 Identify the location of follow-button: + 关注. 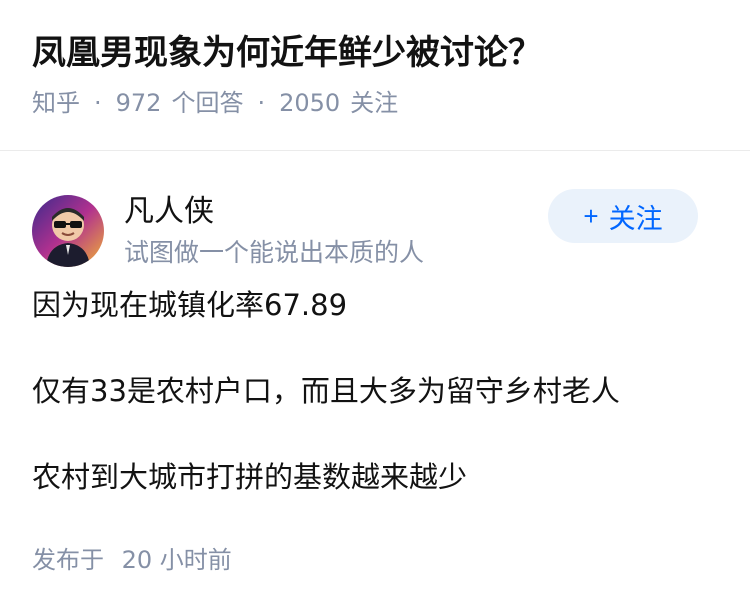
(623, 216).